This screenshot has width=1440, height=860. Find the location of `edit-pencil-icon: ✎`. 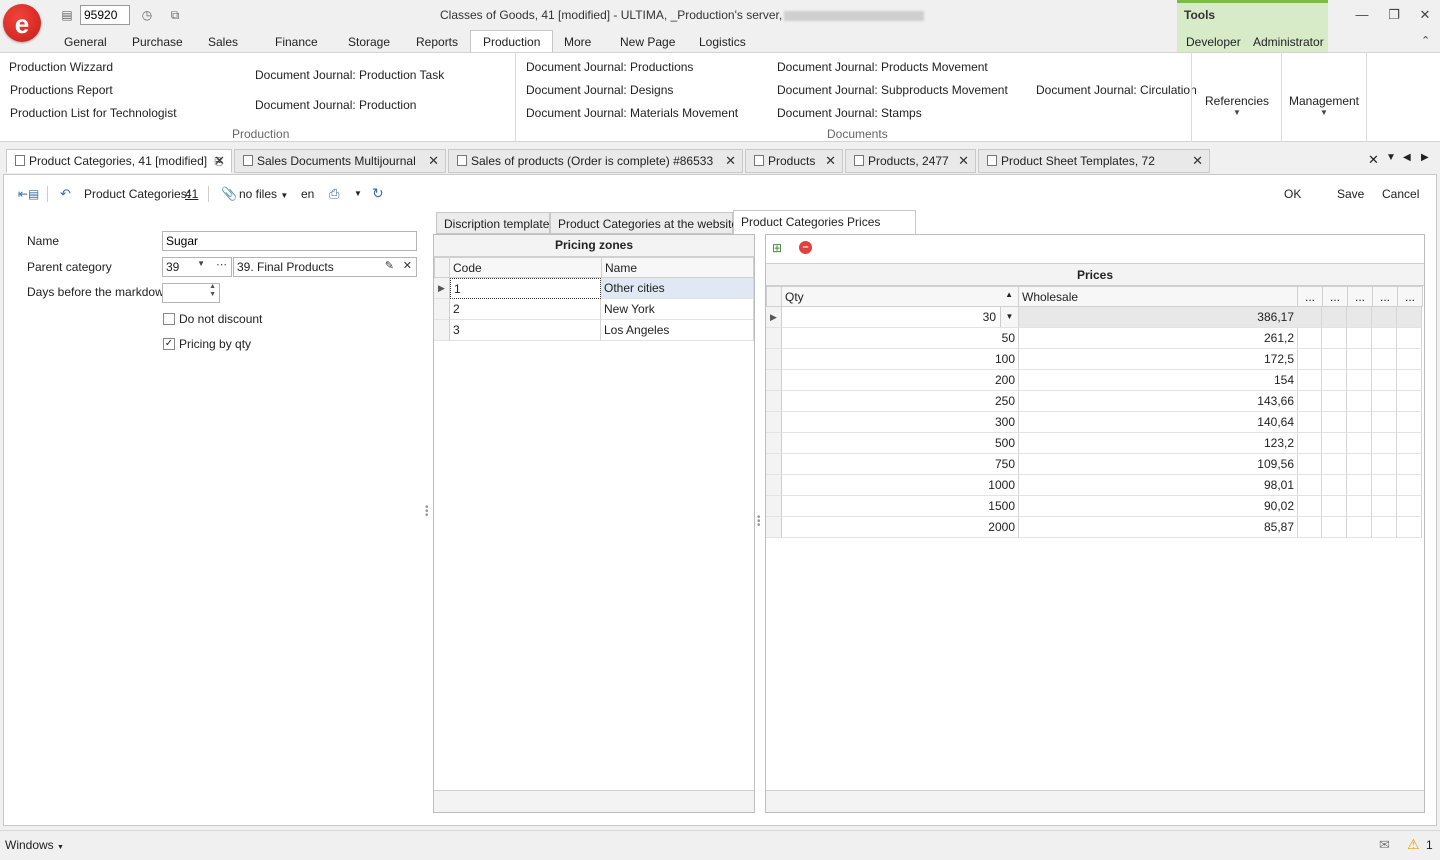

edit-pencil-icon: ✎ is located at coordinates (389, 265).